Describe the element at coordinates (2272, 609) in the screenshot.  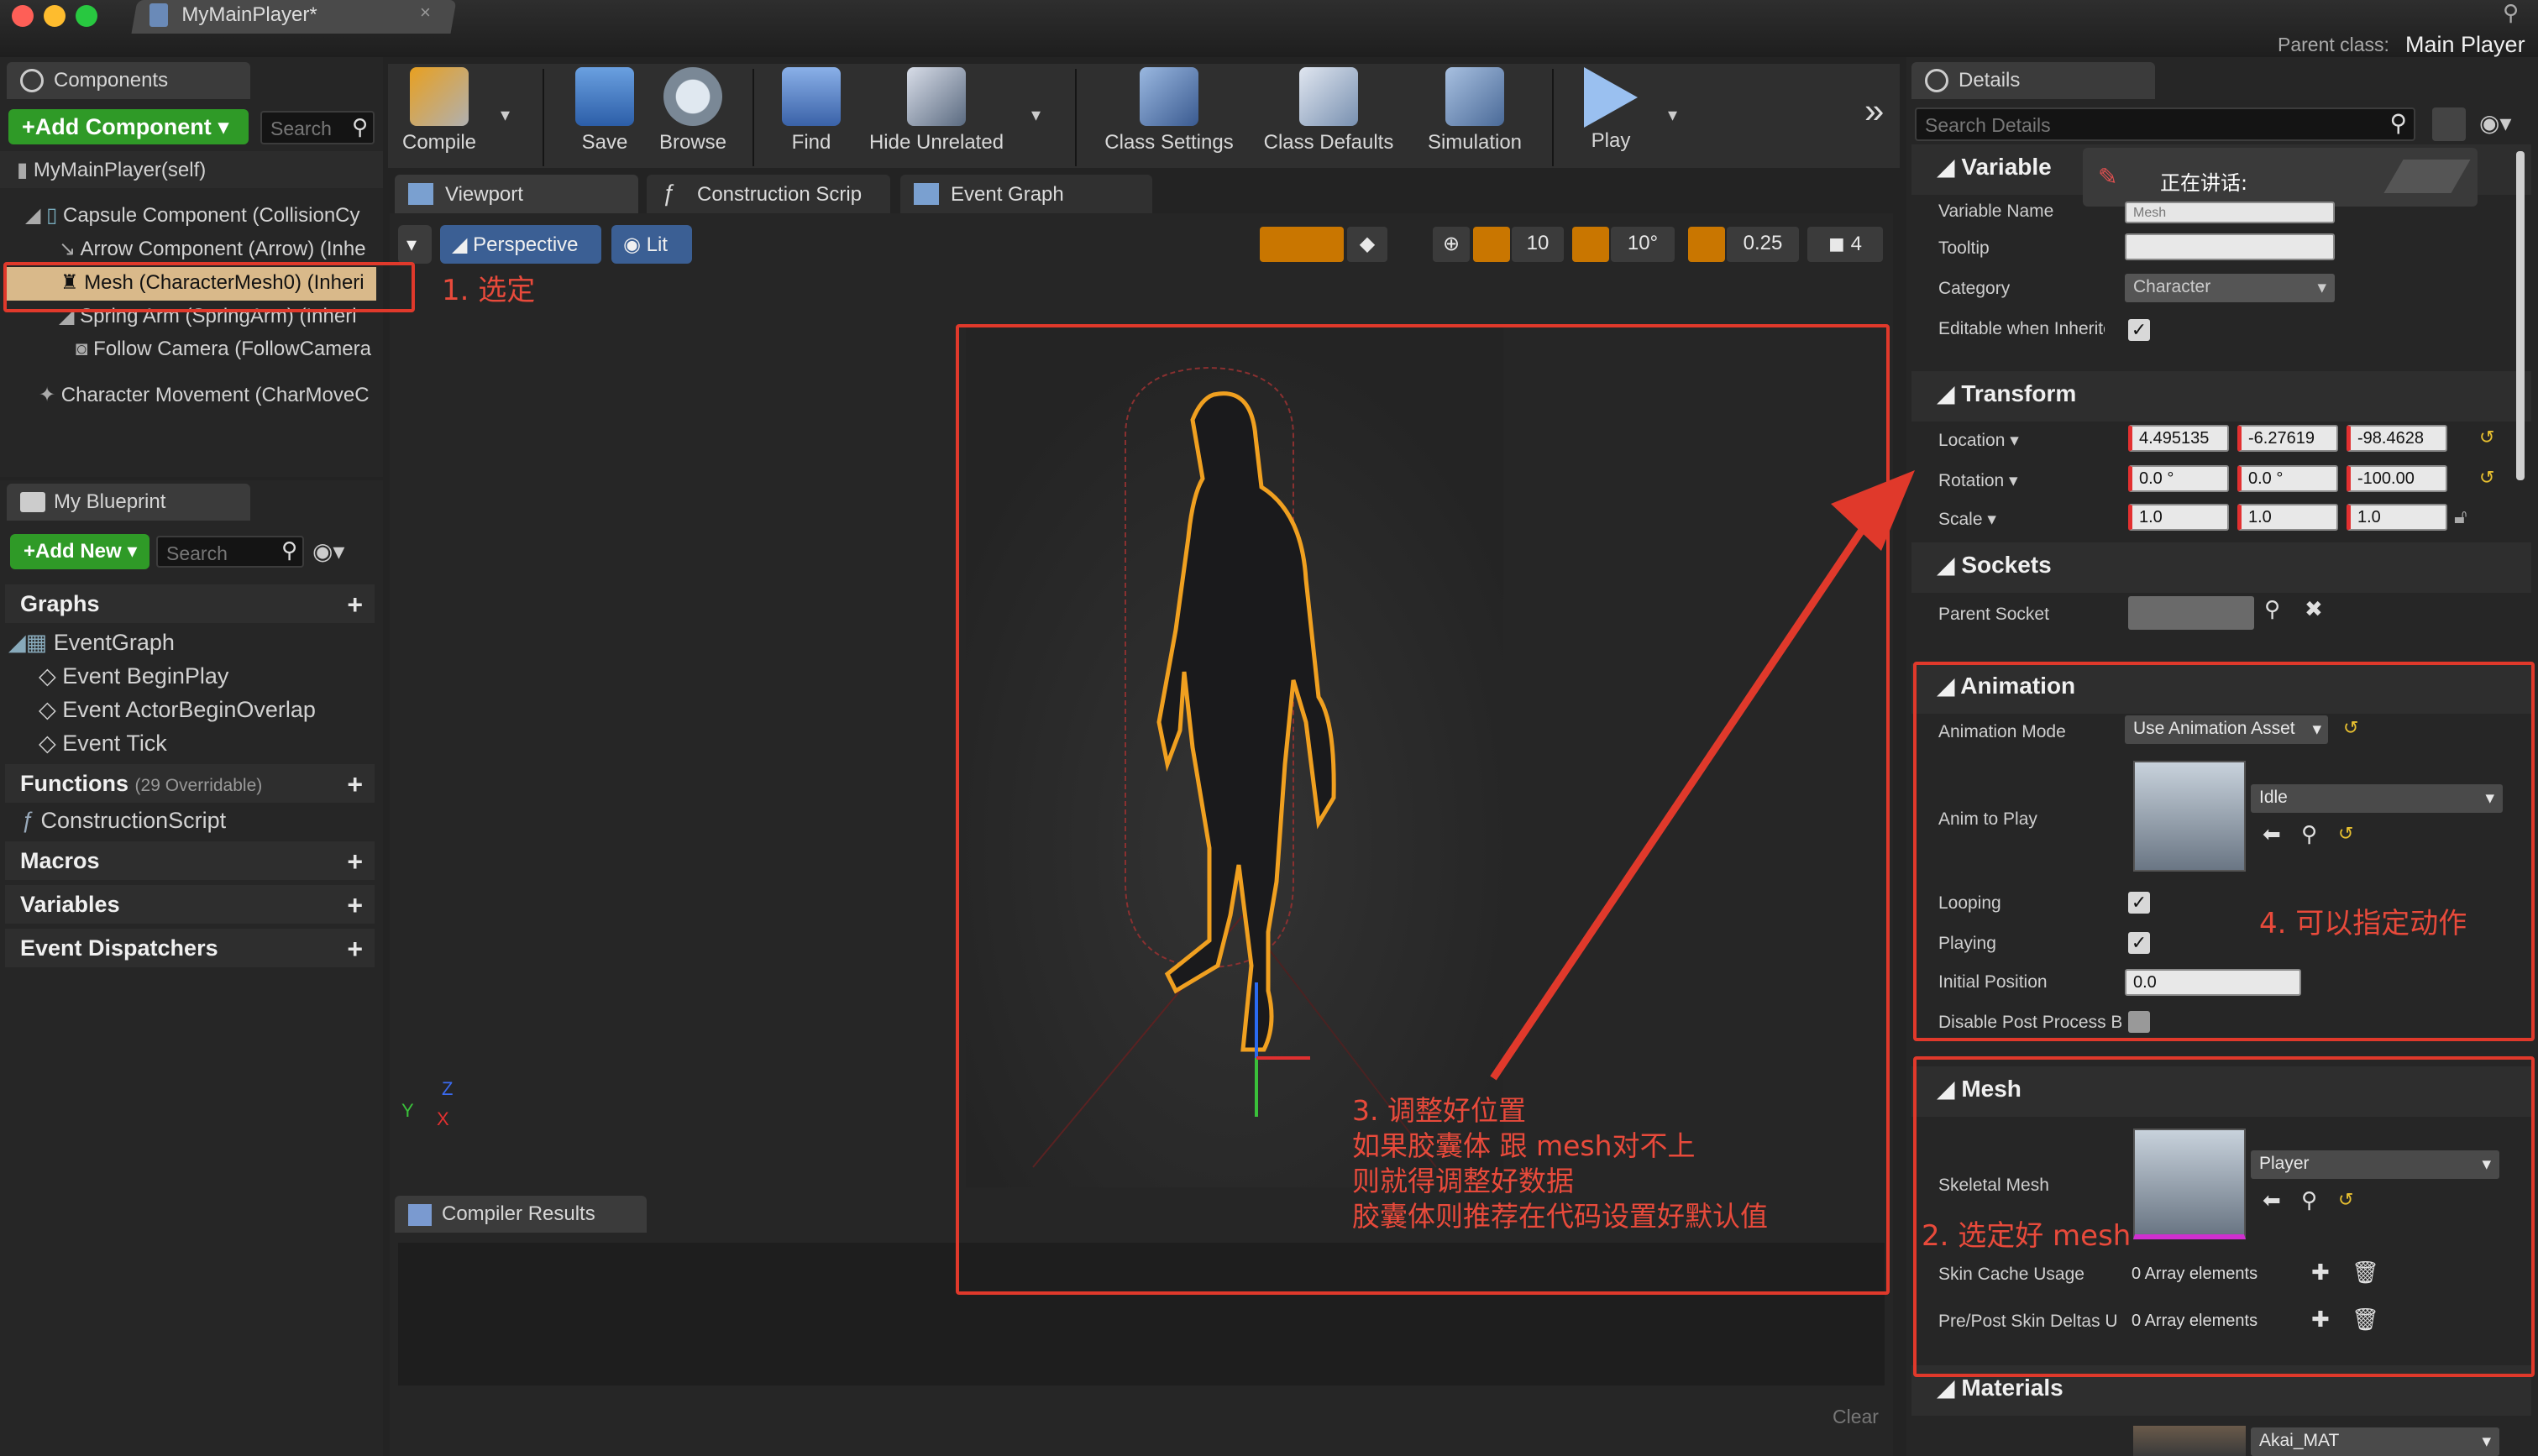
I see `search-icon: ⚲` at that location.